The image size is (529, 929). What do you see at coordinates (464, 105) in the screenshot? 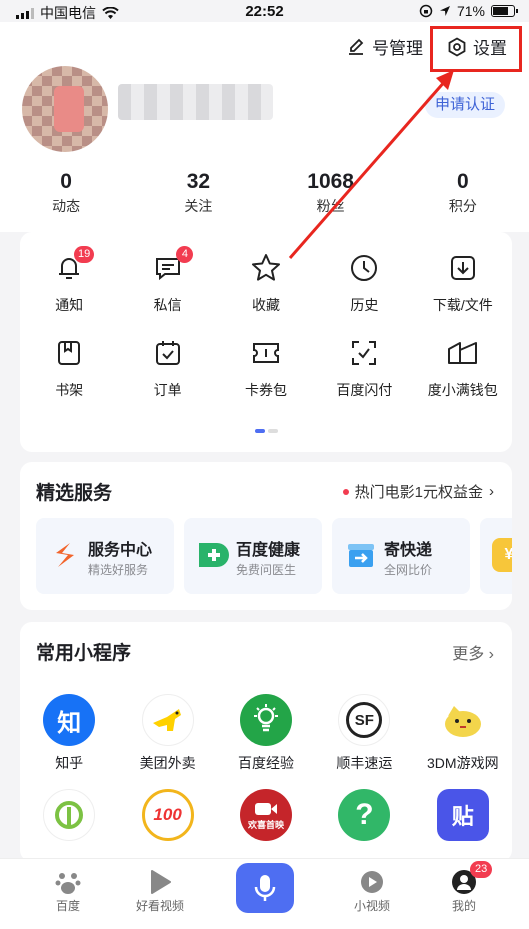
I see `verify-button: 申请认证` at bounding box center [464, 105].